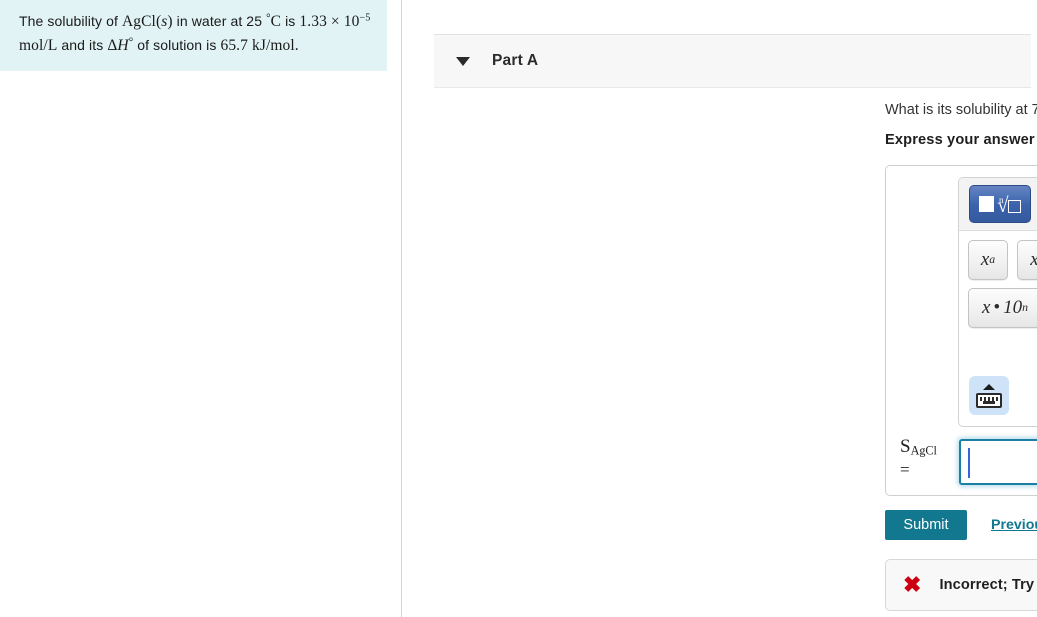 The height and width of the screenshot is (617, 1037). Describe the element at coordinates (259, 45) in the screenshot. I see `enthalpy-value: 65.7 kJ/mol.` at that location.